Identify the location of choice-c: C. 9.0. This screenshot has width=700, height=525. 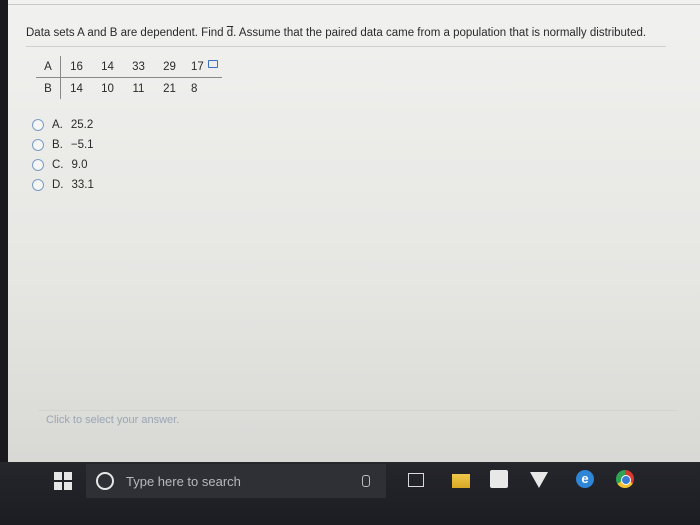
(63, 165).